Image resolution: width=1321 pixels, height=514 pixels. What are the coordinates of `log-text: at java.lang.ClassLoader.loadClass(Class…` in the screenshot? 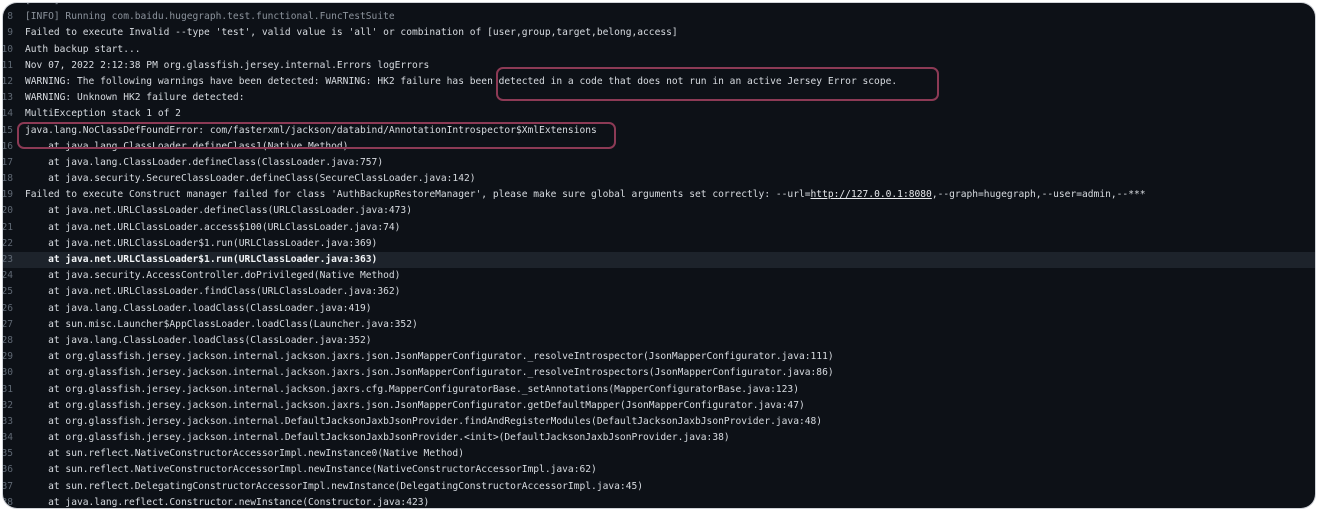 It's located at (198, 309).